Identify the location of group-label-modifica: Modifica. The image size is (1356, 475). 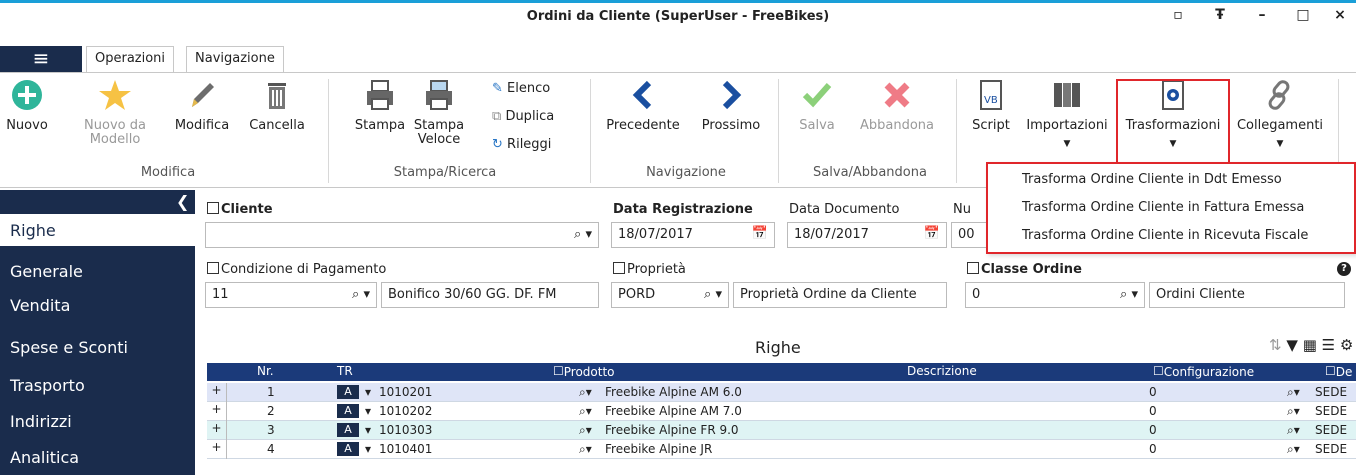
(168, 172).